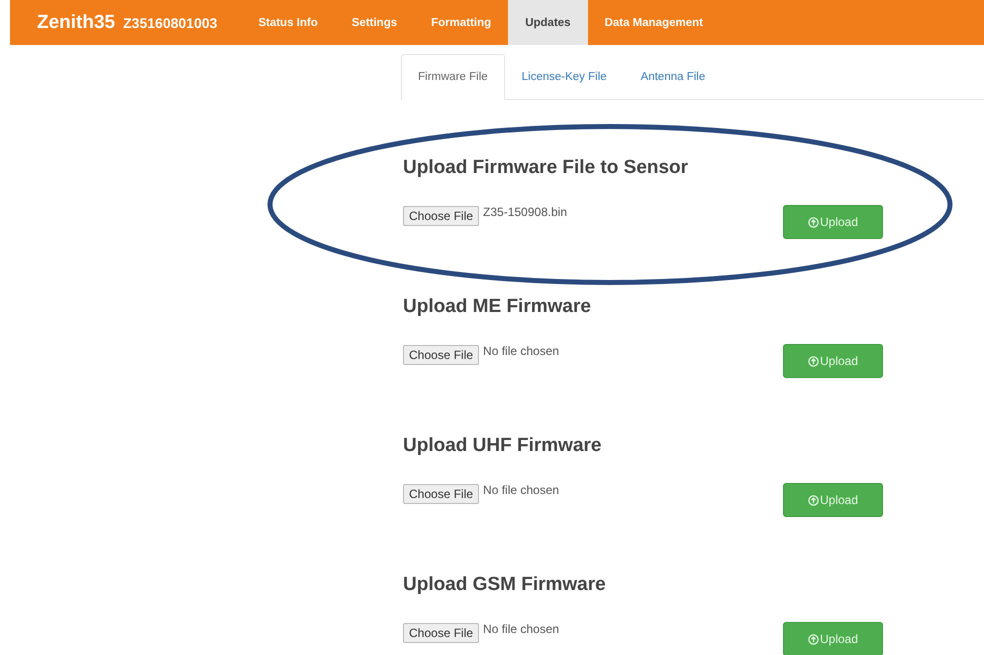 The height and width of the screenshot is (655, 984). What do you see at coordinates (461, 22) in the screenshot?
I see `nav-tab: Formatting` at bounding box center [461, 22].